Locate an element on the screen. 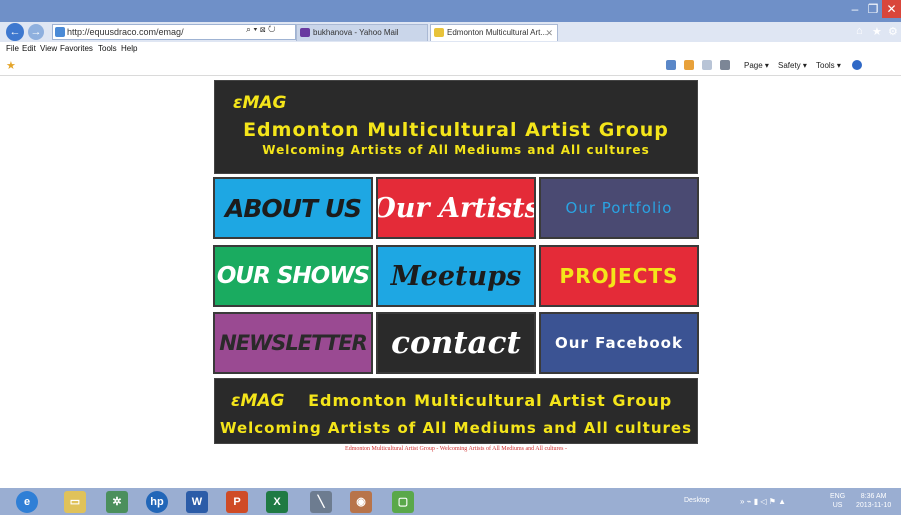 The height and width of the screenshot is (515, 901). footer-title-row: εMAG Edmonton Multicultural Artist Group is located at coordinates (461, 401).